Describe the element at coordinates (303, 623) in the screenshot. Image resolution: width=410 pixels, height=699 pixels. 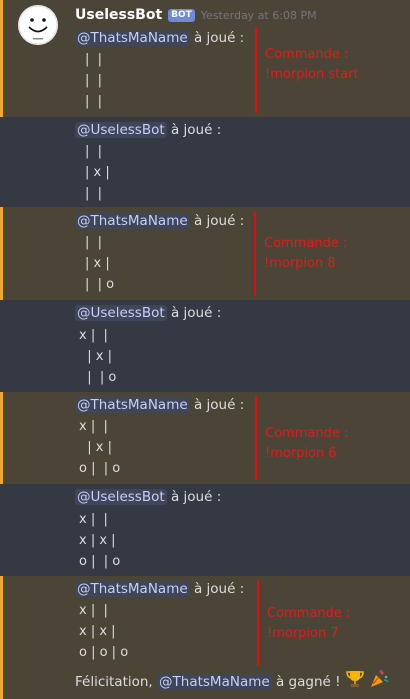
I see `command-note: Commande : !morpion 7` at that location.